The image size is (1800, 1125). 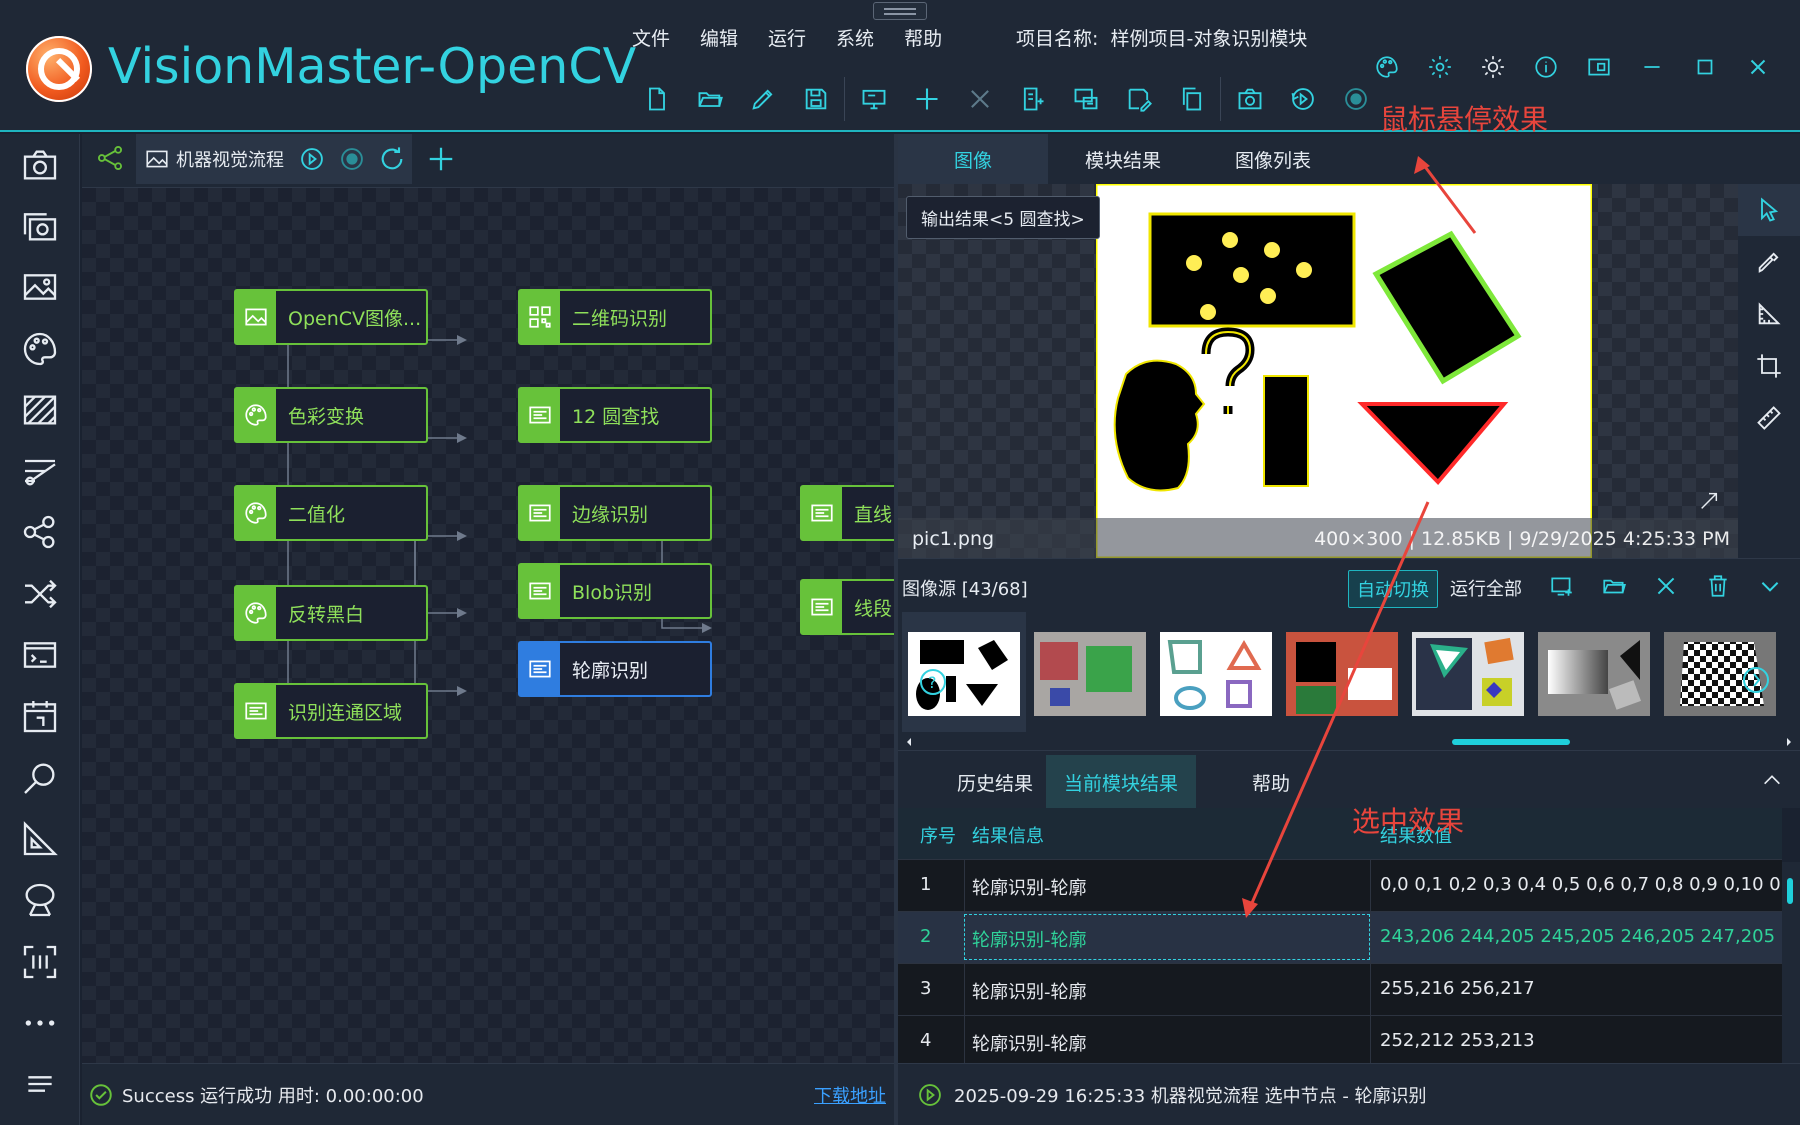 I want to click on thumbnail-scrollbar, so click(x=1349, y=742).